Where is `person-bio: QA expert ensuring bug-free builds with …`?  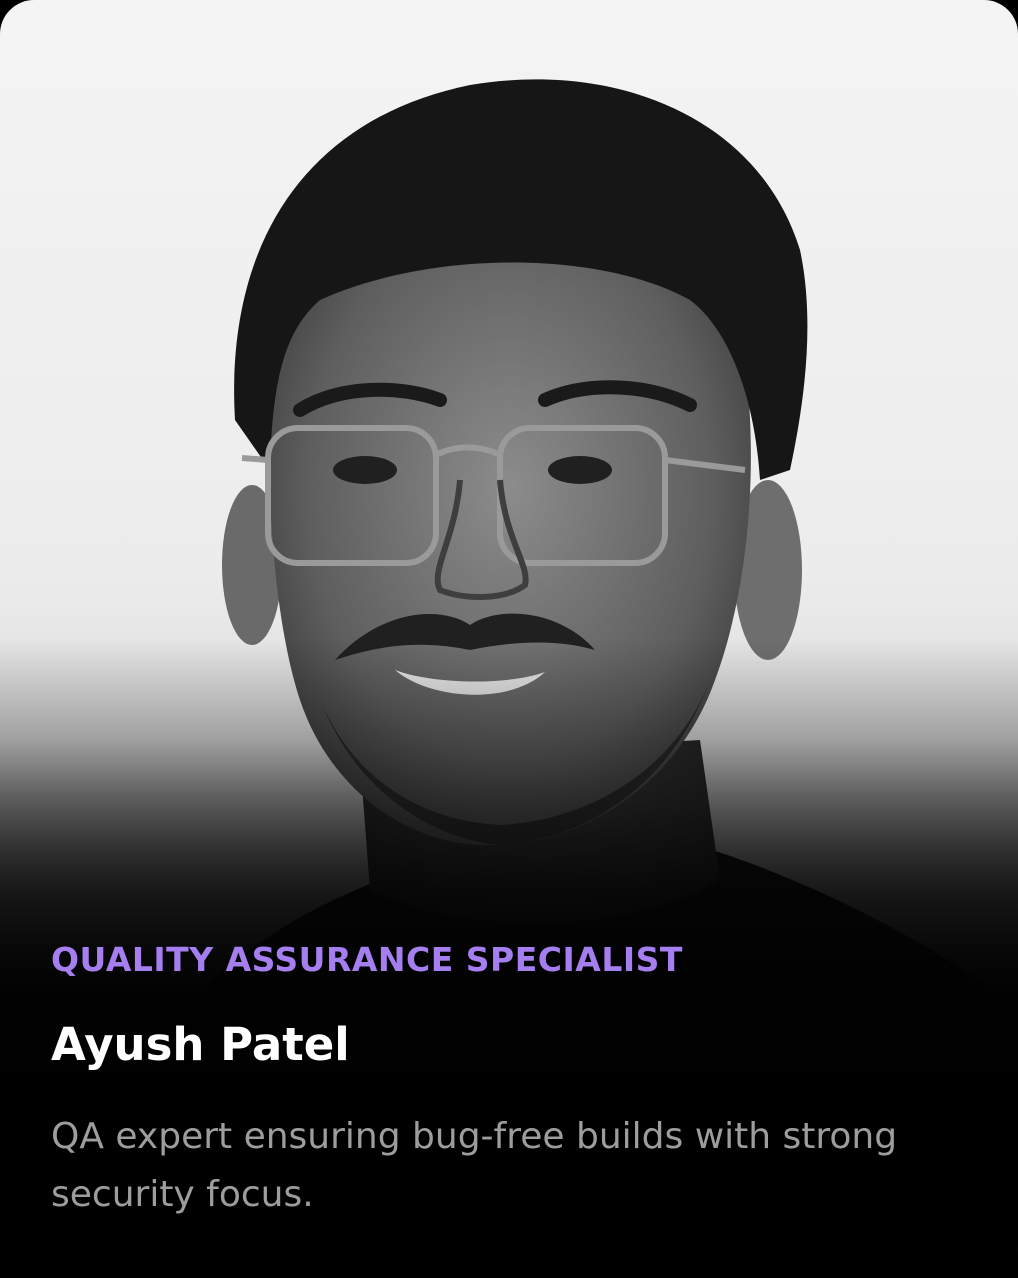
person-bio: QA expert ensuring bug-free builds with … is located at coordinates (474, 1165).